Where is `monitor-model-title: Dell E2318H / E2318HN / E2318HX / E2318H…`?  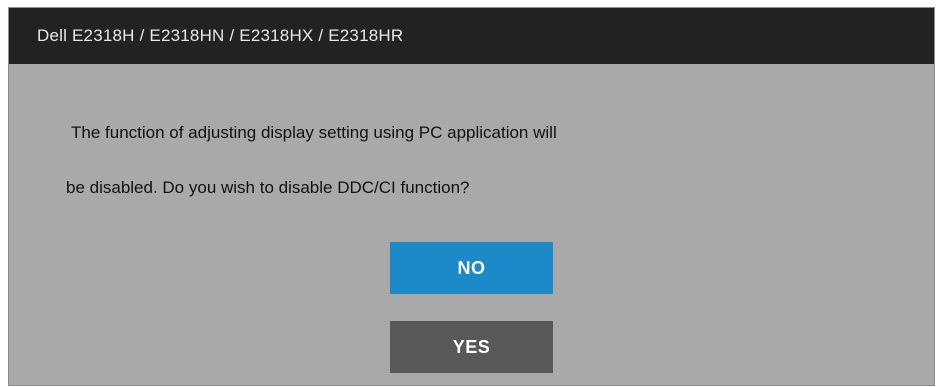 monitor-model-title: Dell E2318H / E2318HN / E2318HX / E2318H… is located at coordinates (220, 35).